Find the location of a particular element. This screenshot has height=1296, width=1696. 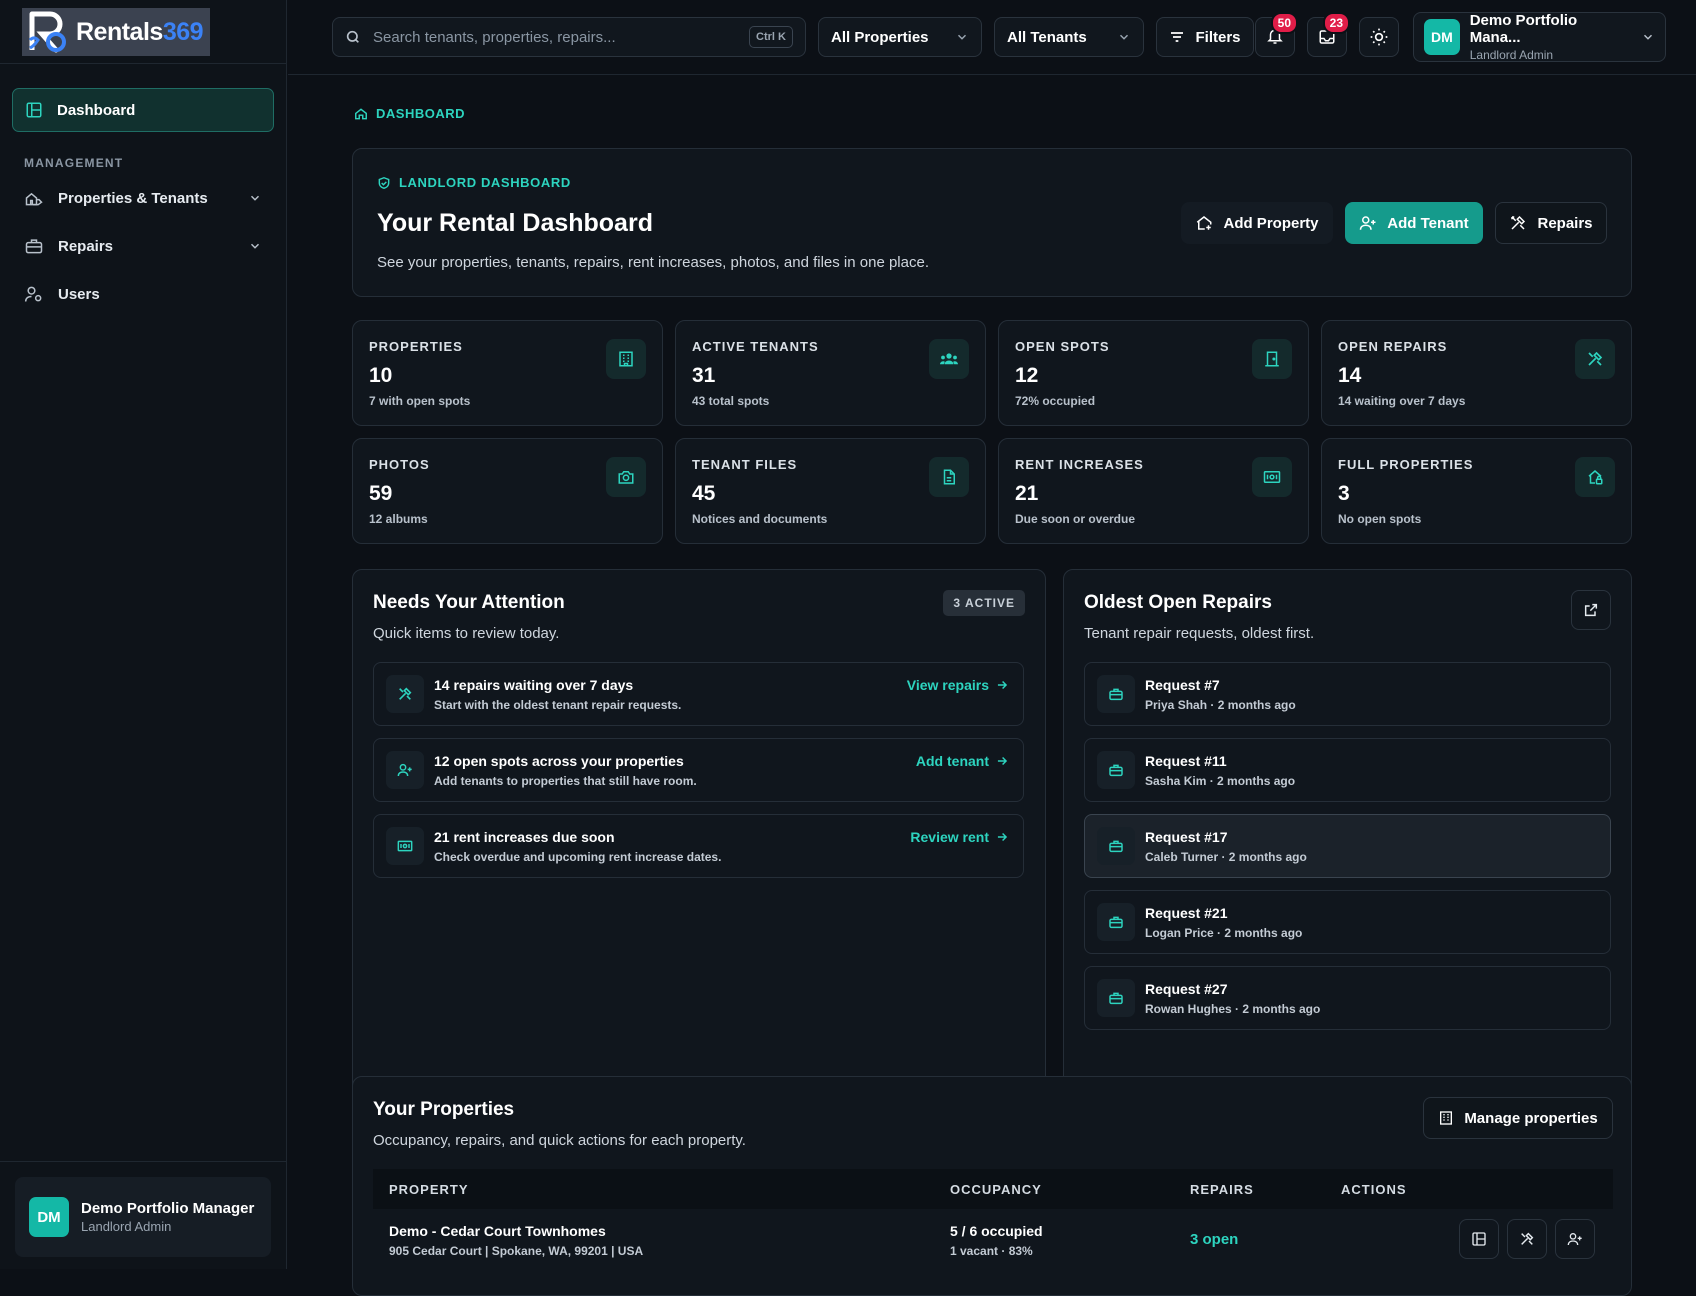

sidebar-item-dashboard: Dashboard is located at coordinates (143, 110).